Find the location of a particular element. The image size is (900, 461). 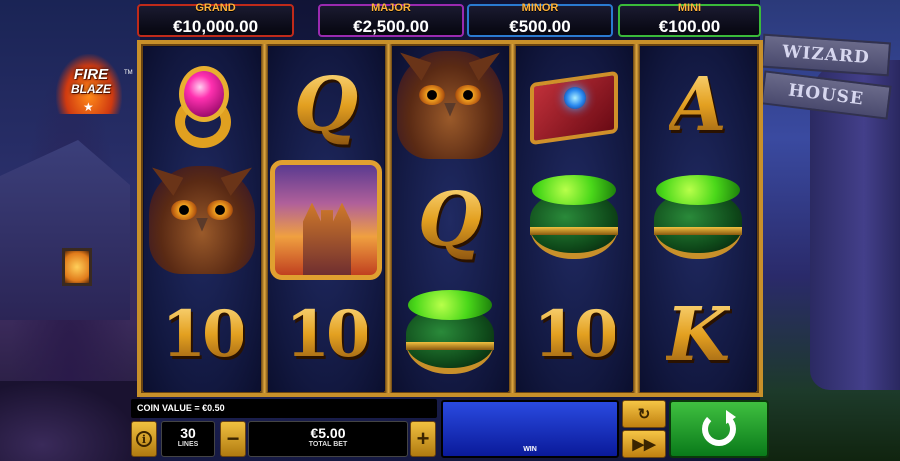

ace-symbol-text: A is located at coordinates (698, 104).